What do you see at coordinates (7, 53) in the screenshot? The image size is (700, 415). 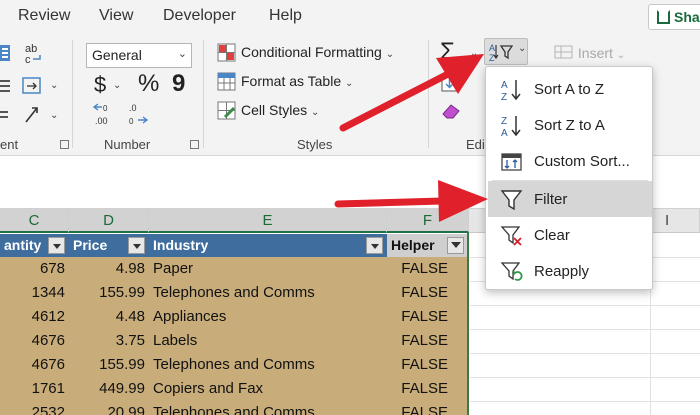 I see `merge-center-icon` at bounding box center [7, 53].